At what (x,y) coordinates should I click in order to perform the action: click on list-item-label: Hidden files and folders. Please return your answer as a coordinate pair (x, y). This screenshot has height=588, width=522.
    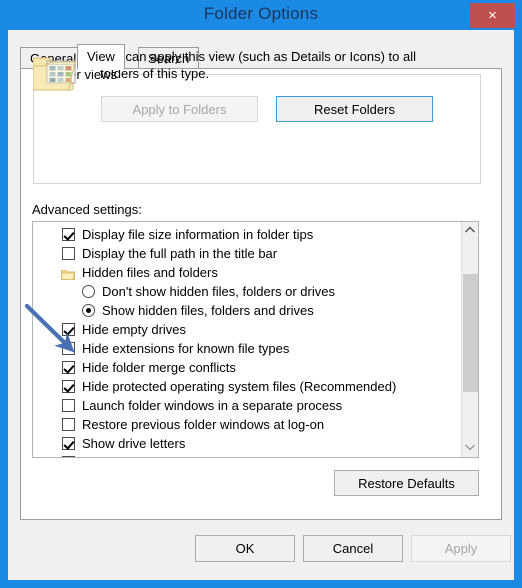
    Looking at the image, I should click on (150, 272).